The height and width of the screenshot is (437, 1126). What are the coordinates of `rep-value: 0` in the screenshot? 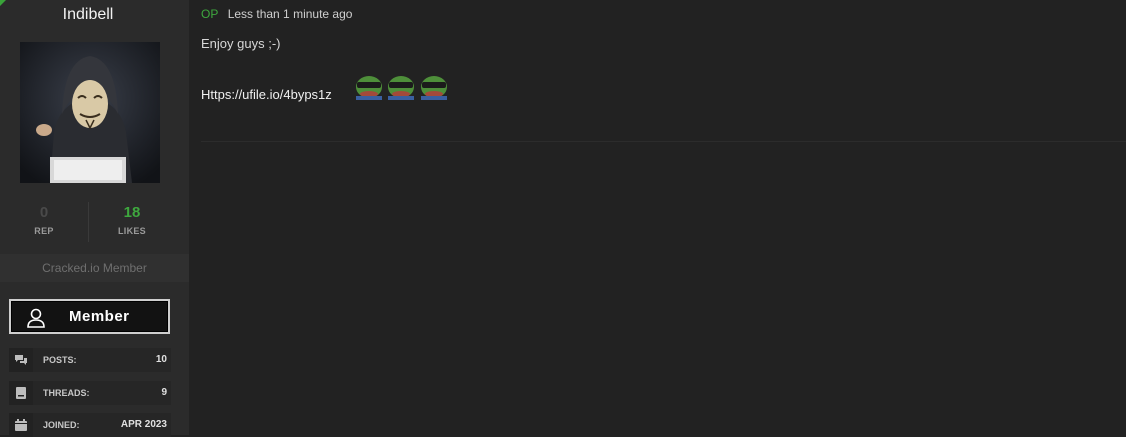 It's located at (44, 212).